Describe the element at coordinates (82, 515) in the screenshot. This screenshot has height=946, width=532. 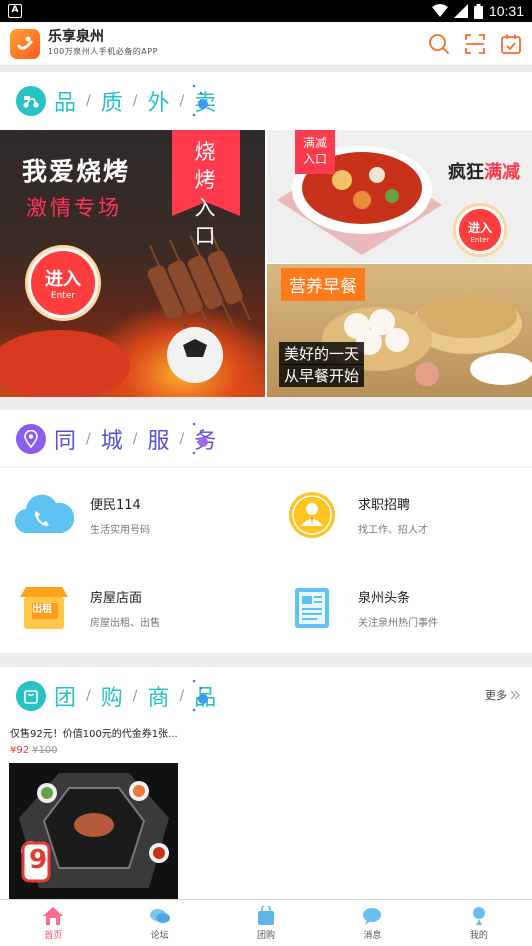
I see `service-phone-114: 便民114 生活实用号码` at that location.